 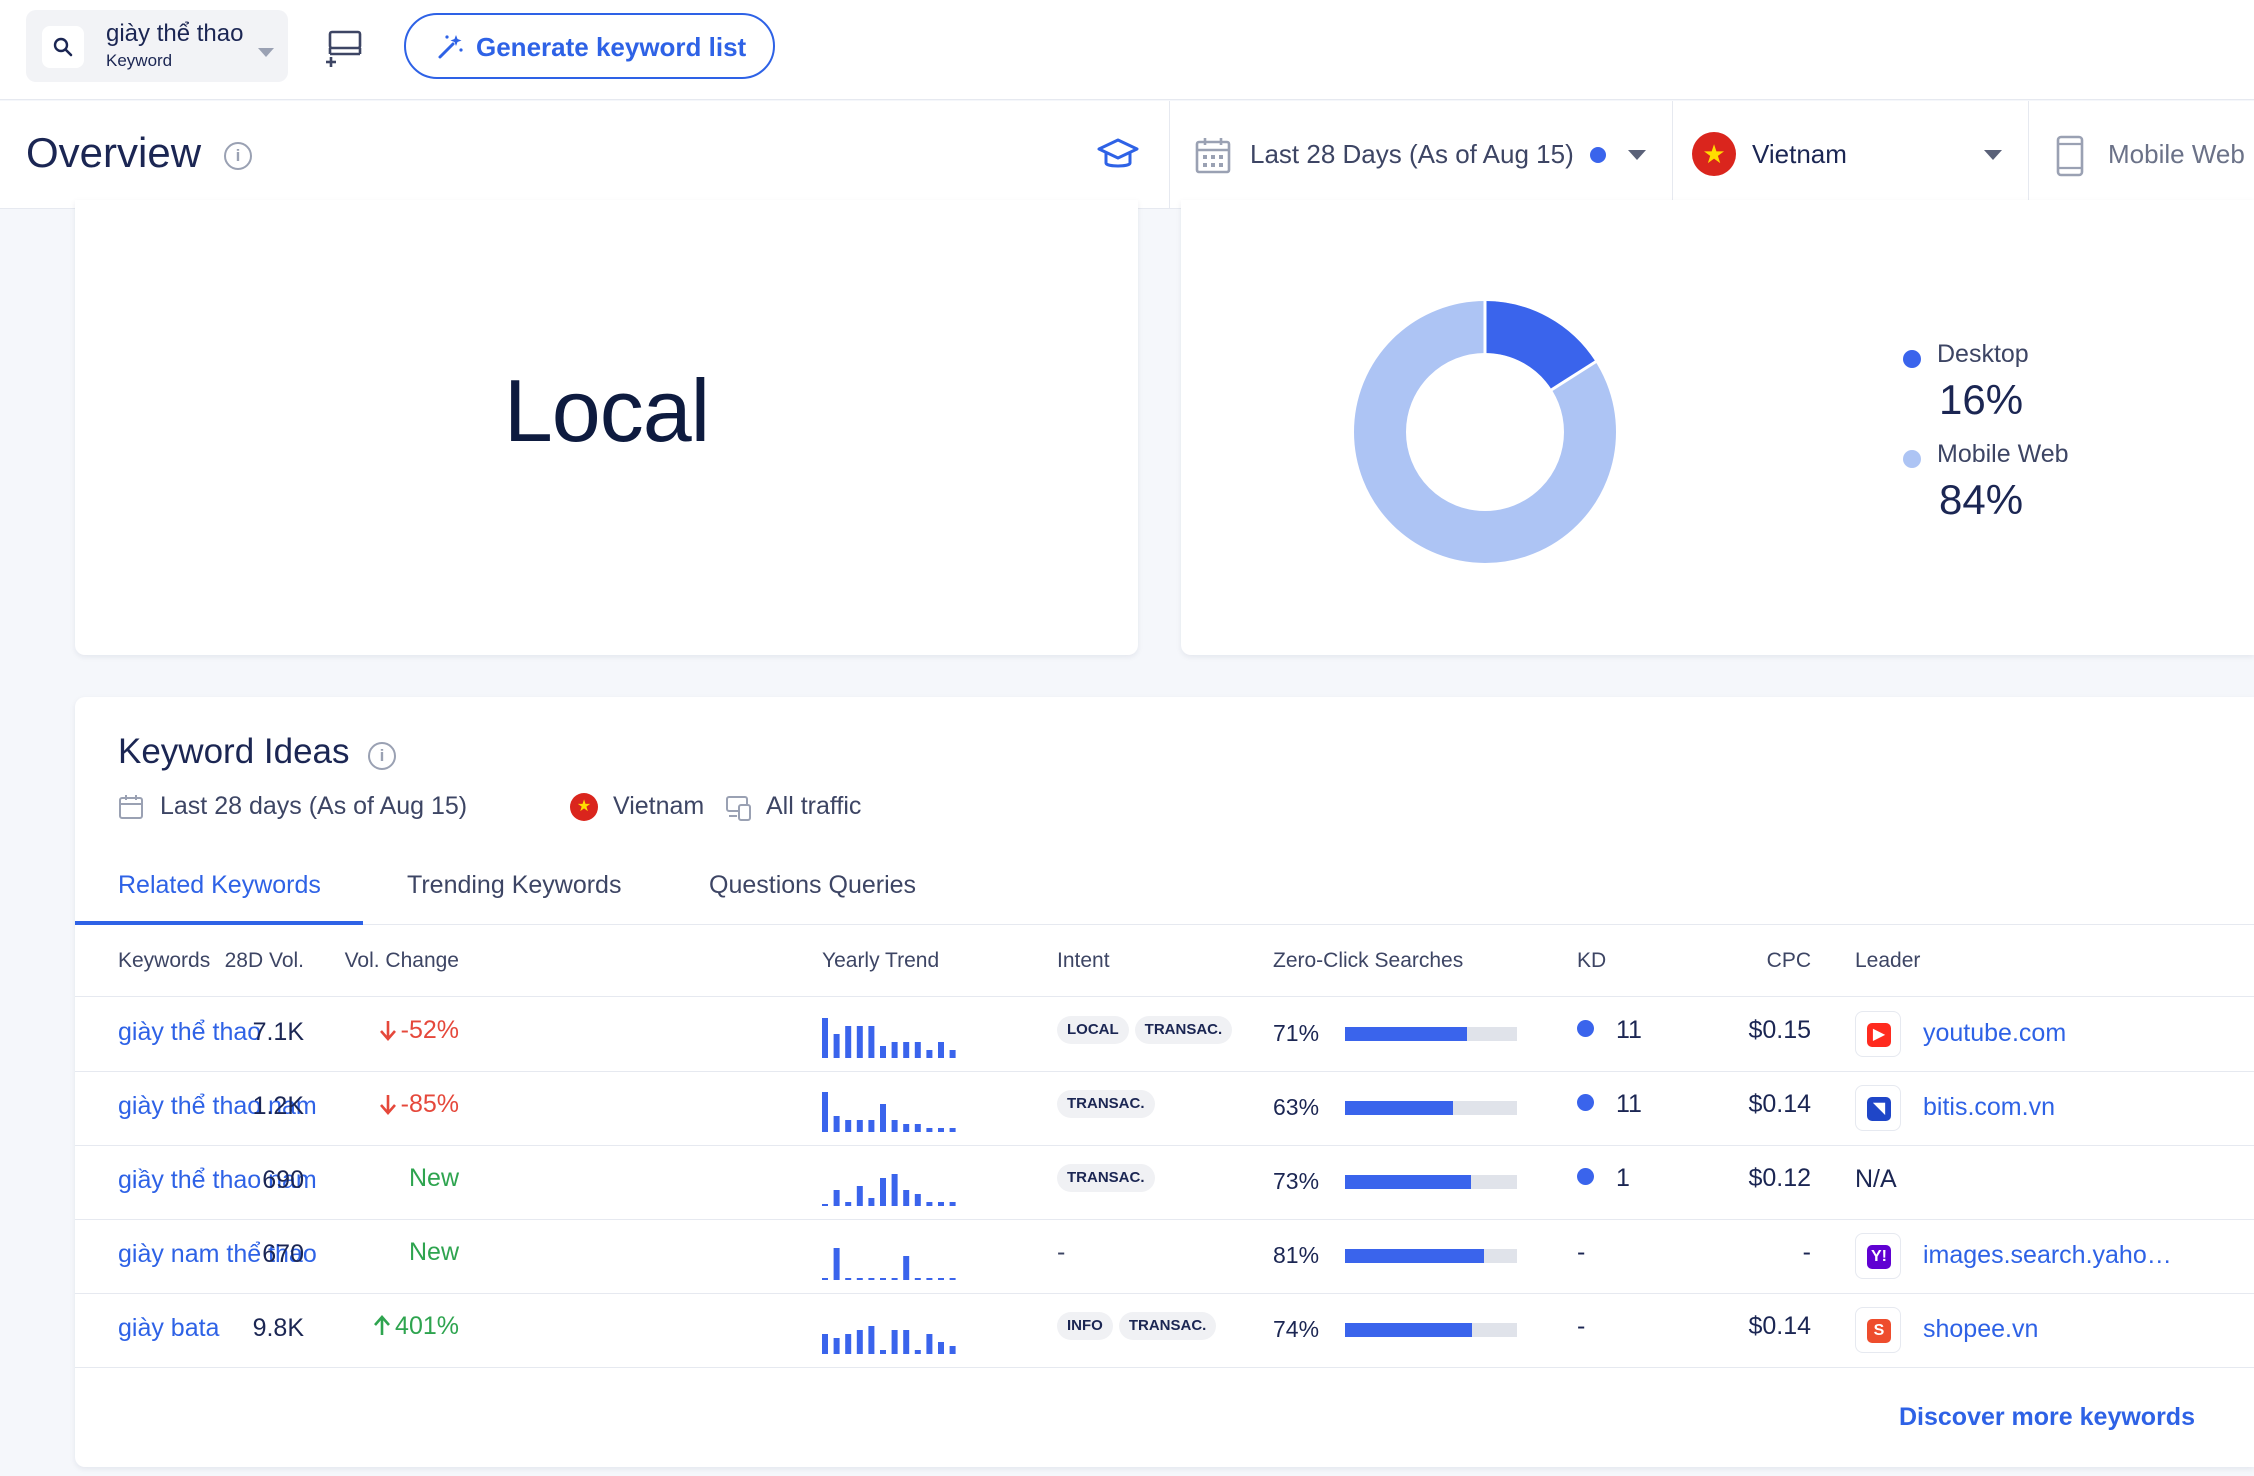 What do you see at coordinates (164, 961) in the screenshot?
I see `col-keywords: Keywords` at bounding box center [164, 961].